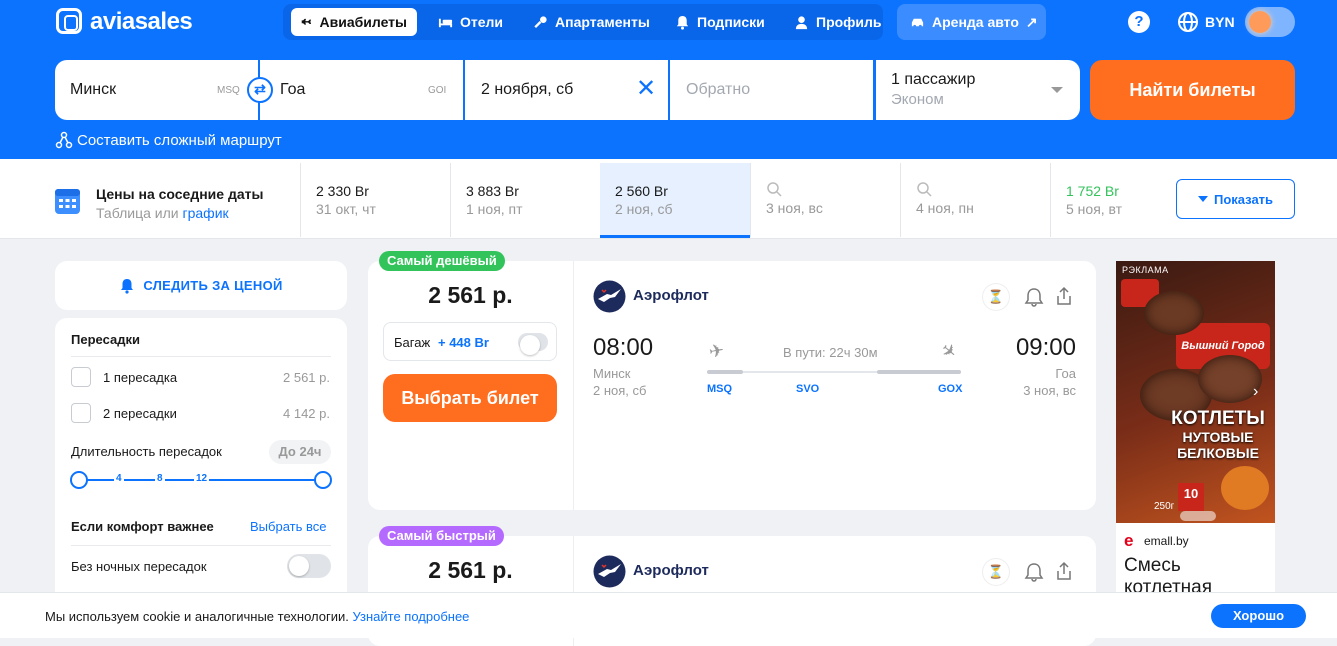 This screenshot has height=646, width=1337. I want to click on destination-value: Гоа, so click(293, 89).